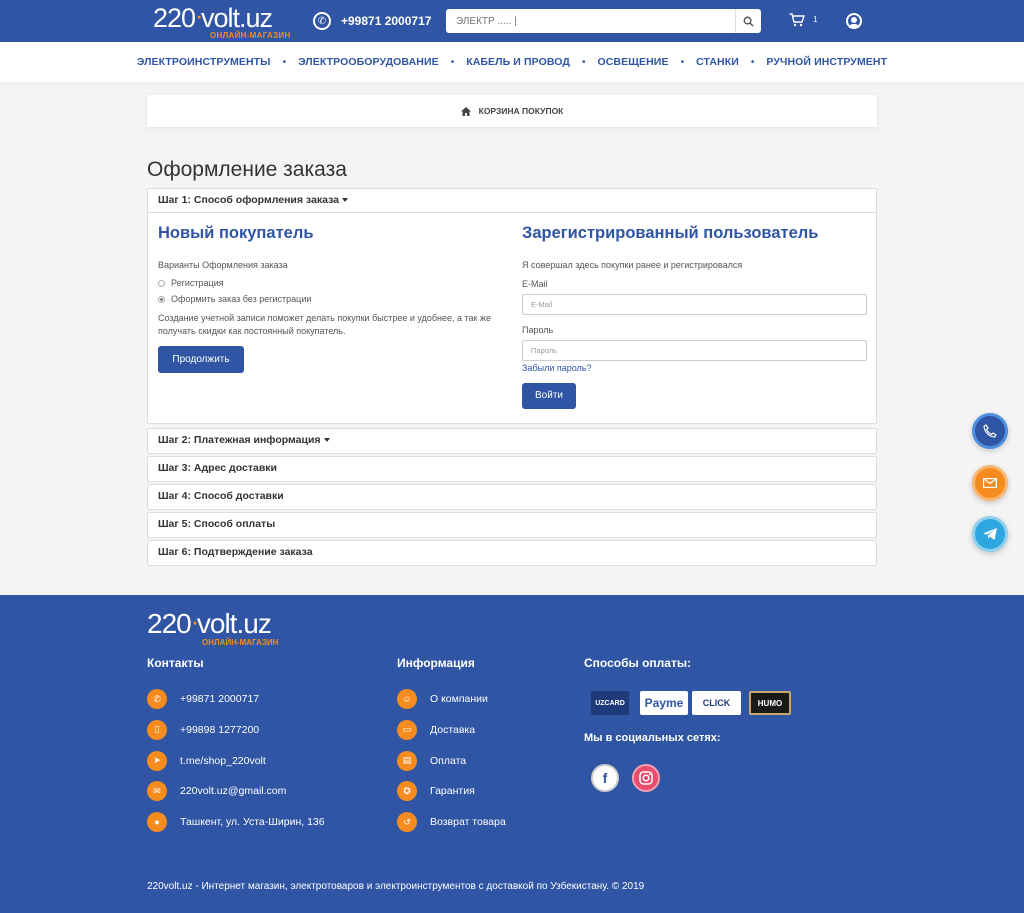  What do you see at coordinates (518, 62) in the screenshot?
I see `nav-item-cable: КАБЕЛЬ И ПРОВОД` at bounding box center [518, 62].